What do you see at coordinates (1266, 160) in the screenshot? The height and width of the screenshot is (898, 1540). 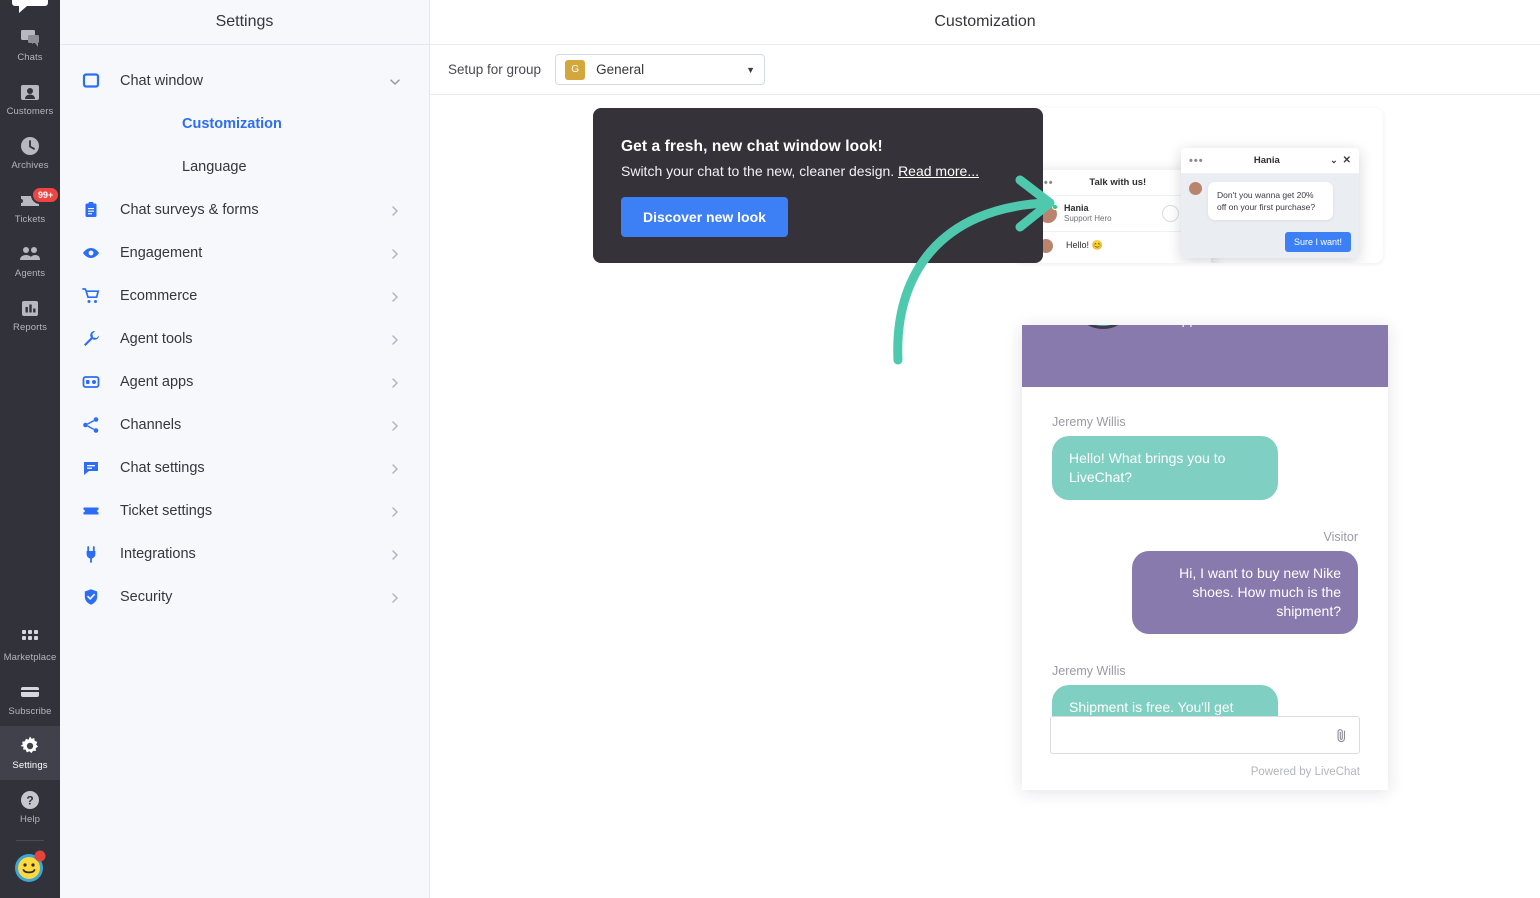 I see `mini-window-title: Hania` at bounding box center [1266, 160].